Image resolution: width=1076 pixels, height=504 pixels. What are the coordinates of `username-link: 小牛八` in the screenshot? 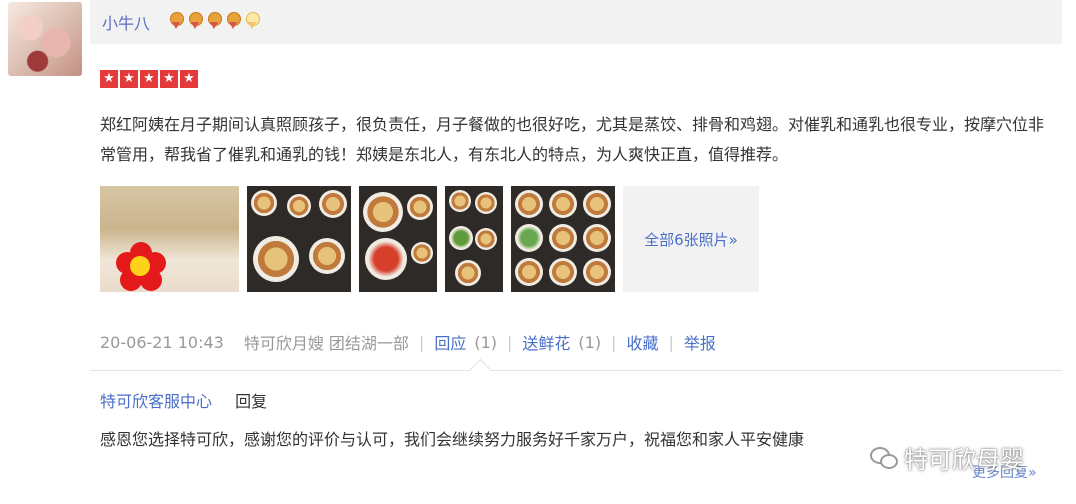 It's located at (126, 22).